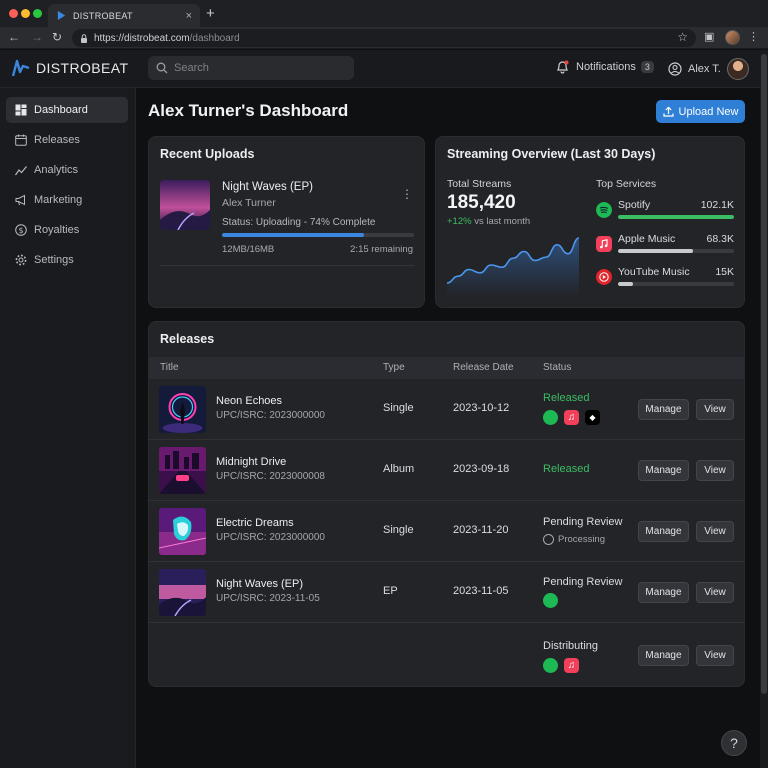 Image resolution: width=768 pixels, height=768 pixels. What do you see at coordinates (248, 110) in the screenshot?
I see `page-title: Alex Turner's Dashboard` at bounding box center [248, 110].